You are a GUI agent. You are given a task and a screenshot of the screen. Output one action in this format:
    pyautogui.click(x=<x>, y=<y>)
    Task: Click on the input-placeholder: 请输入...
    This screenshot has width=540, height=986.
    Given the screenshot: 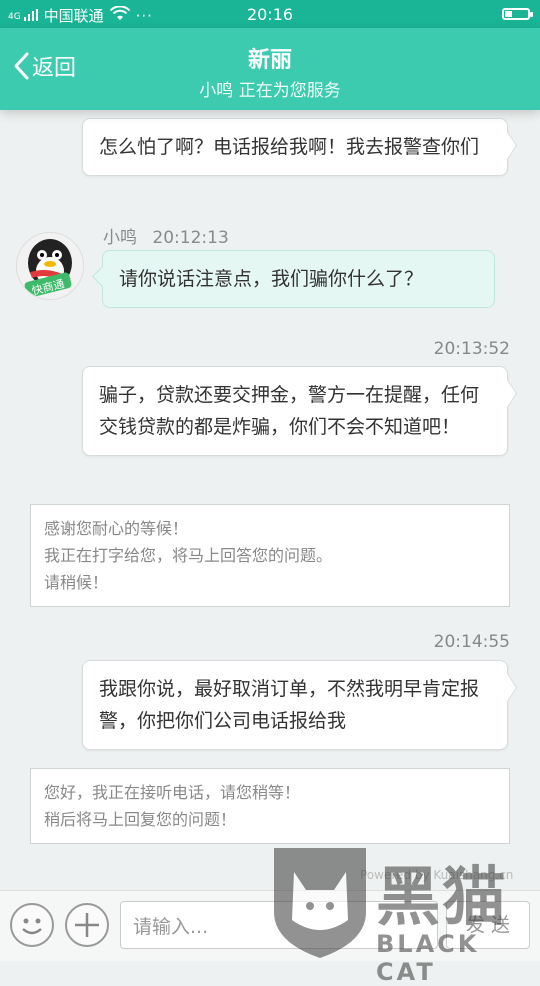 What is the action you would take?
    pyautogui.click(x=171, y=927)
    